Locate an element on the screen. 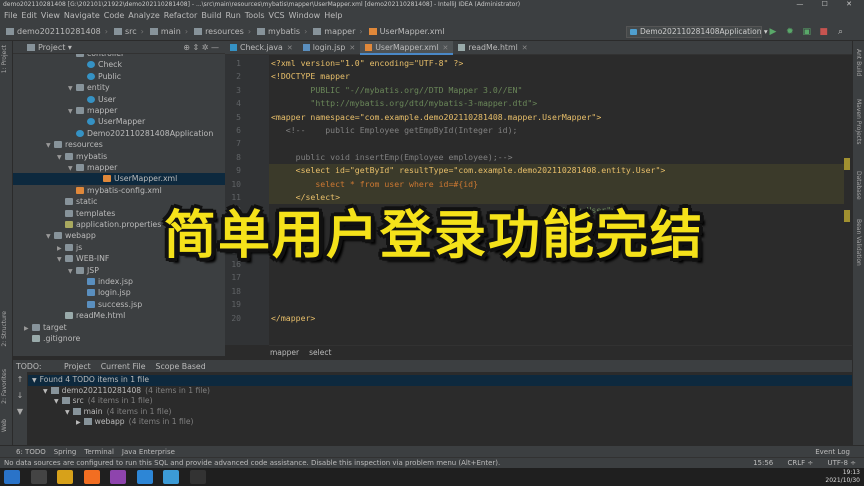 The width and height of the screenshot is (864, 486). database-tab: Database is located at coordinates (858, 185).